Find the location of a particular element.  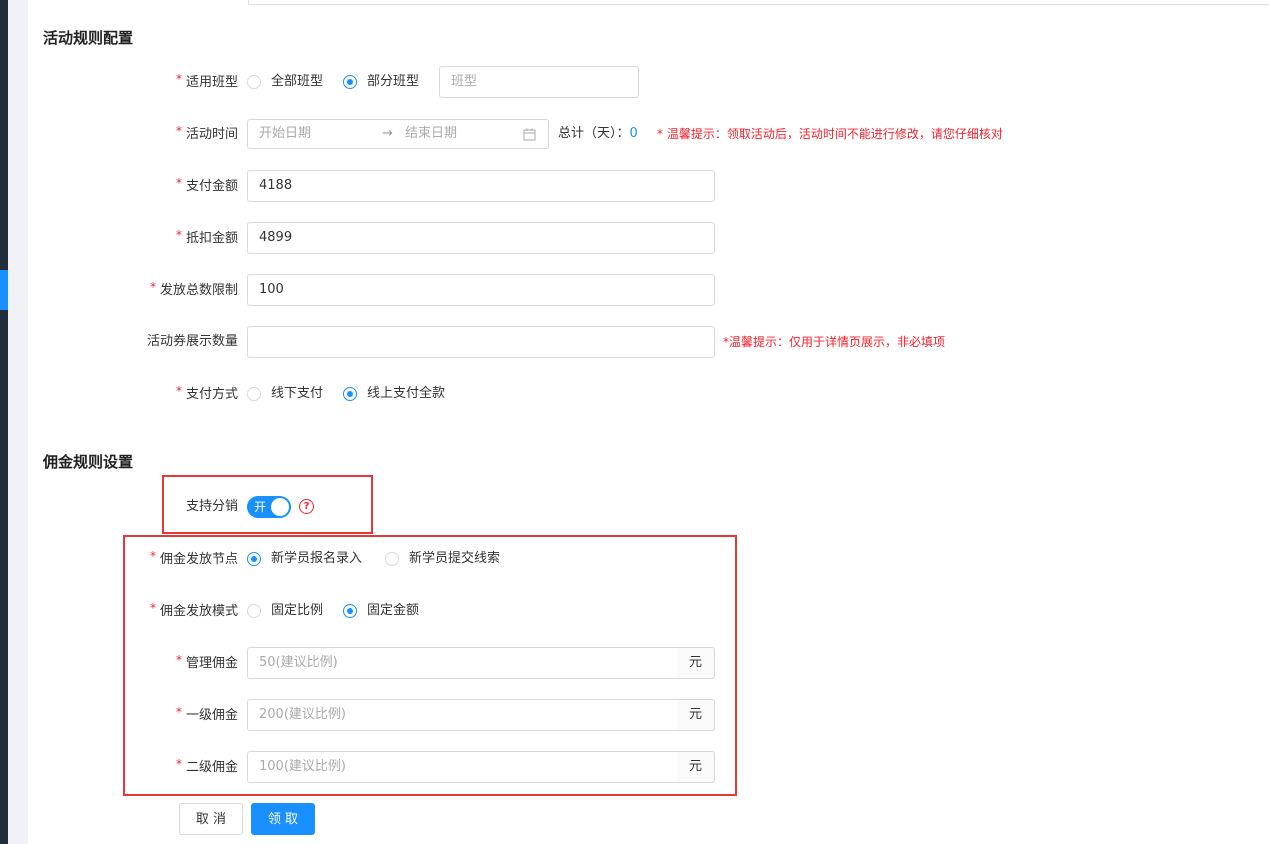

management-commission-input: 50(建议比例) is located at coordinates (462, 663).